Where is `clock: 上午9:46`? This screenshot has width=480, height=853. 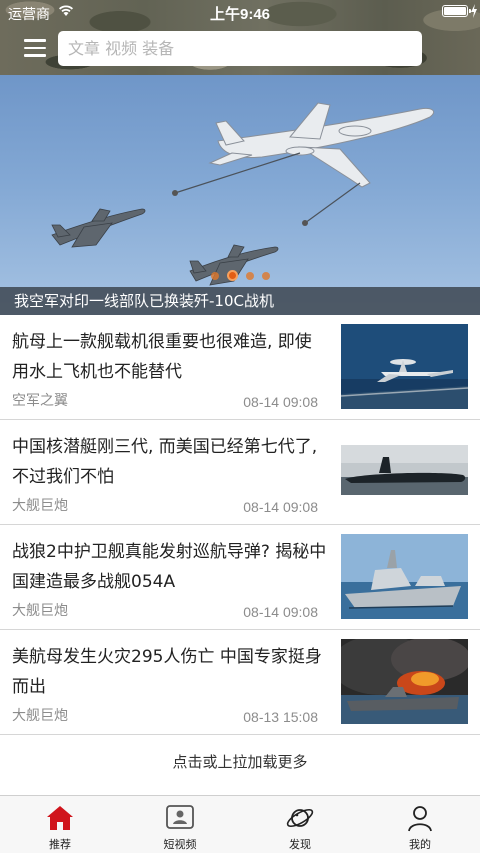 clock: 上午9:46 is located at coordinates (240, 14).